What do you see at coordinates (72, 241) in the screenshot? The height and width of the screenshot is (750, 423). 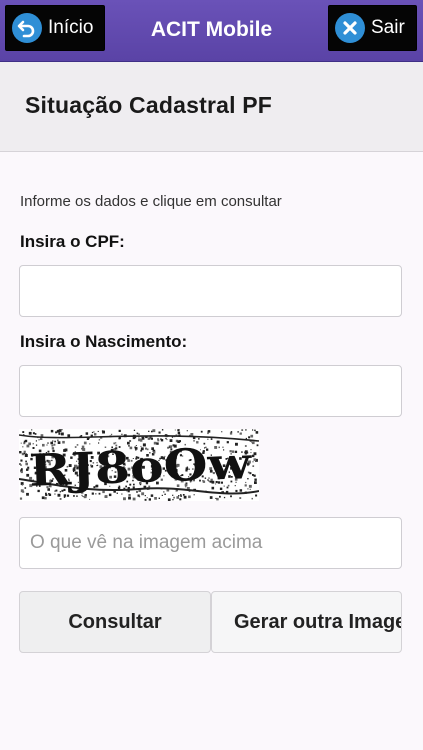 I see `cpf-label: Insira o CPF:` at bounding box center [72, 241].